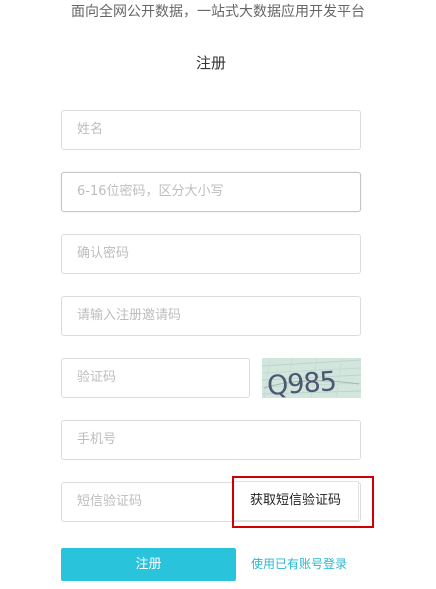 Image resolution: width=436 pixels, height=589 pixels. What do you see at coordinates (218, 12) in the screenshot?
I see `tagline: 面向全网公开数据，一站式大数据应用开发平台` at bounding box center [218, 12].